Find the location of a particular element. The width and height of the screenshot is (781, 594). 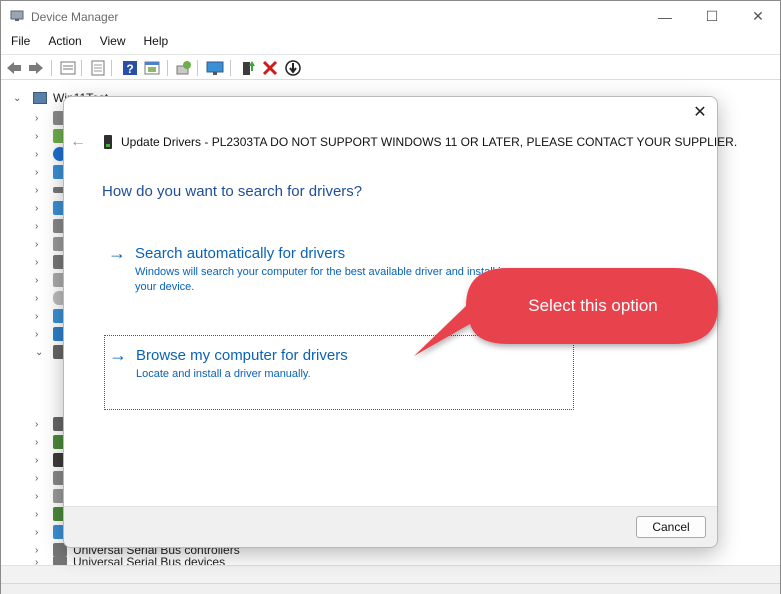

disable-icon is located at coordinates (293, 68).